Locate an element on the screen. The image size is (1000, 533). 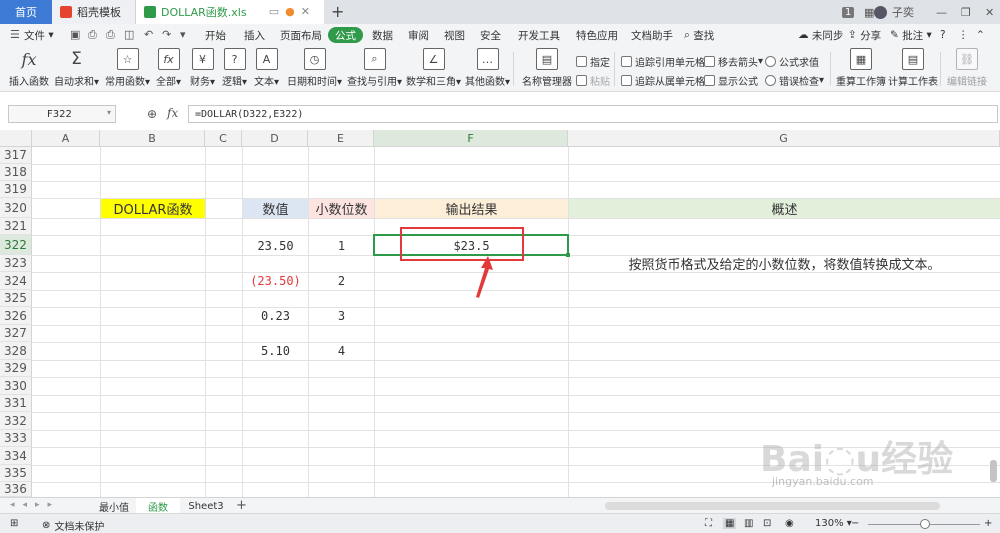
paste-button: 粘贴 is located at coordinates (593, 80).